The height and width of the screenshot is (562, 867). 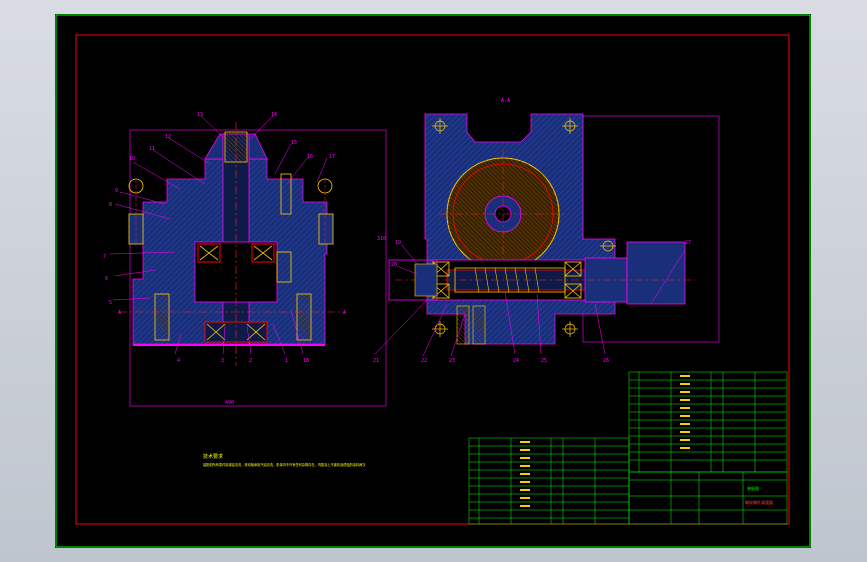 I want to click on balloon-13: 13, so click(x=200, y=115).